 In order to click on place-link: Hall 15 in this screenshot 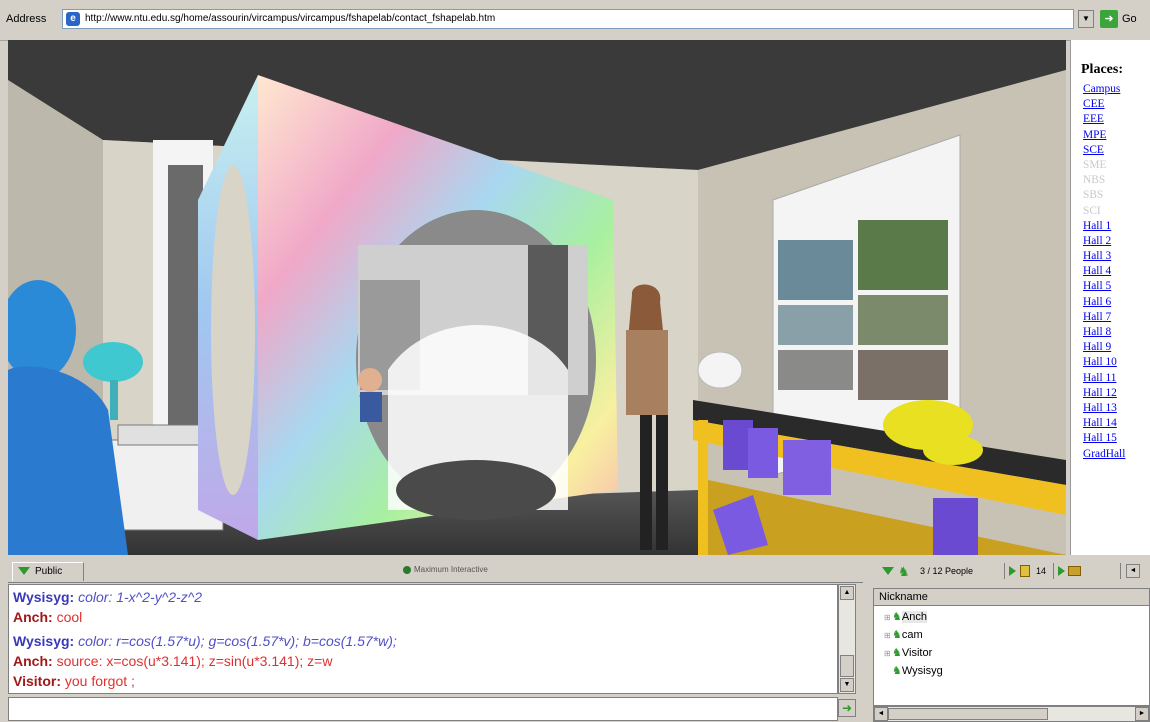, I will do `click(1104, 438)`.